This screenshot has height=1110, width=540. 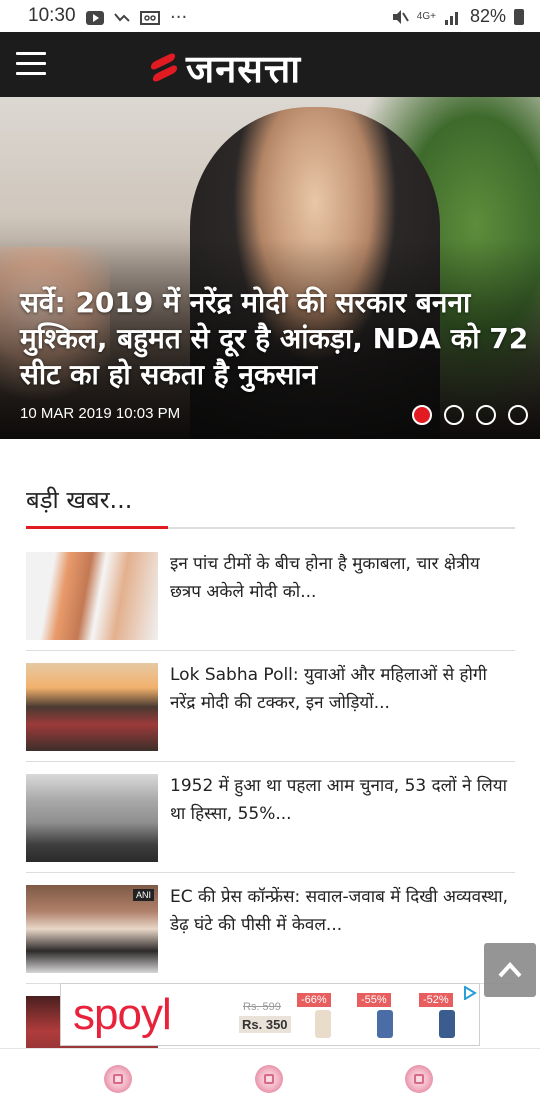 I want to click on network-type: 4G+, so click(x=426, y=16).